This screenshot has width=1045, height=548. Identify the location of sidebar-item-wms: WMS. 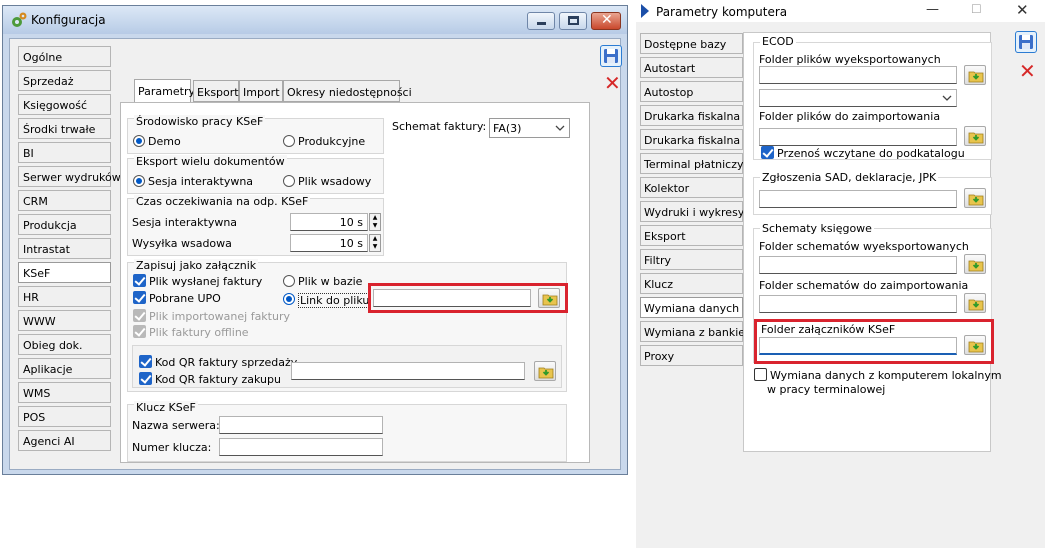
(64, 392).